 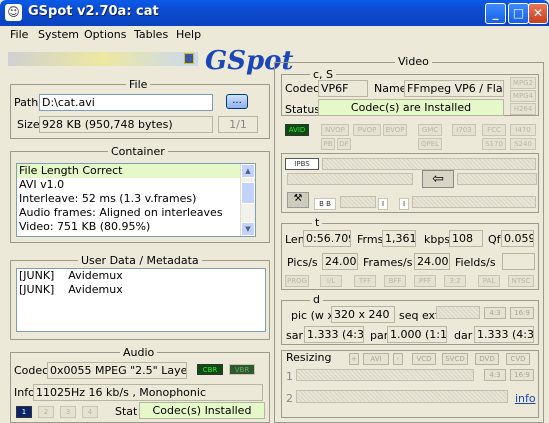 What do you see at coordinates (136, 185) in the screenshot?
I see `list-item: AVI v1.0` at bounding box center [136, 185].